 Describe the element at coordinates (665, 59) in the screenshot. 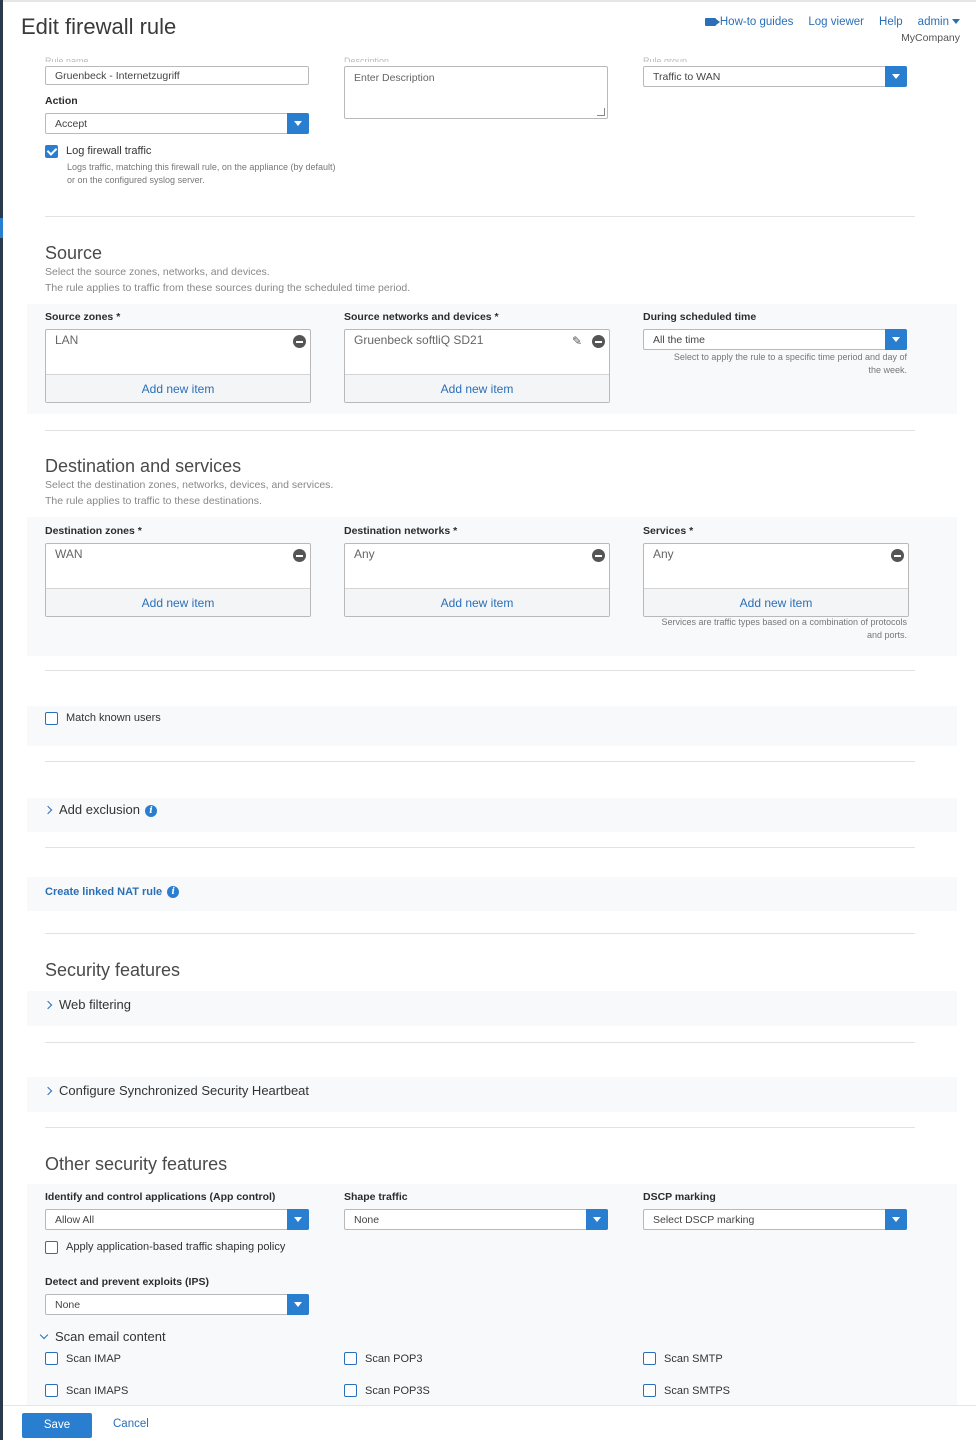

I see `rule-group-label: Rule group` at that location.